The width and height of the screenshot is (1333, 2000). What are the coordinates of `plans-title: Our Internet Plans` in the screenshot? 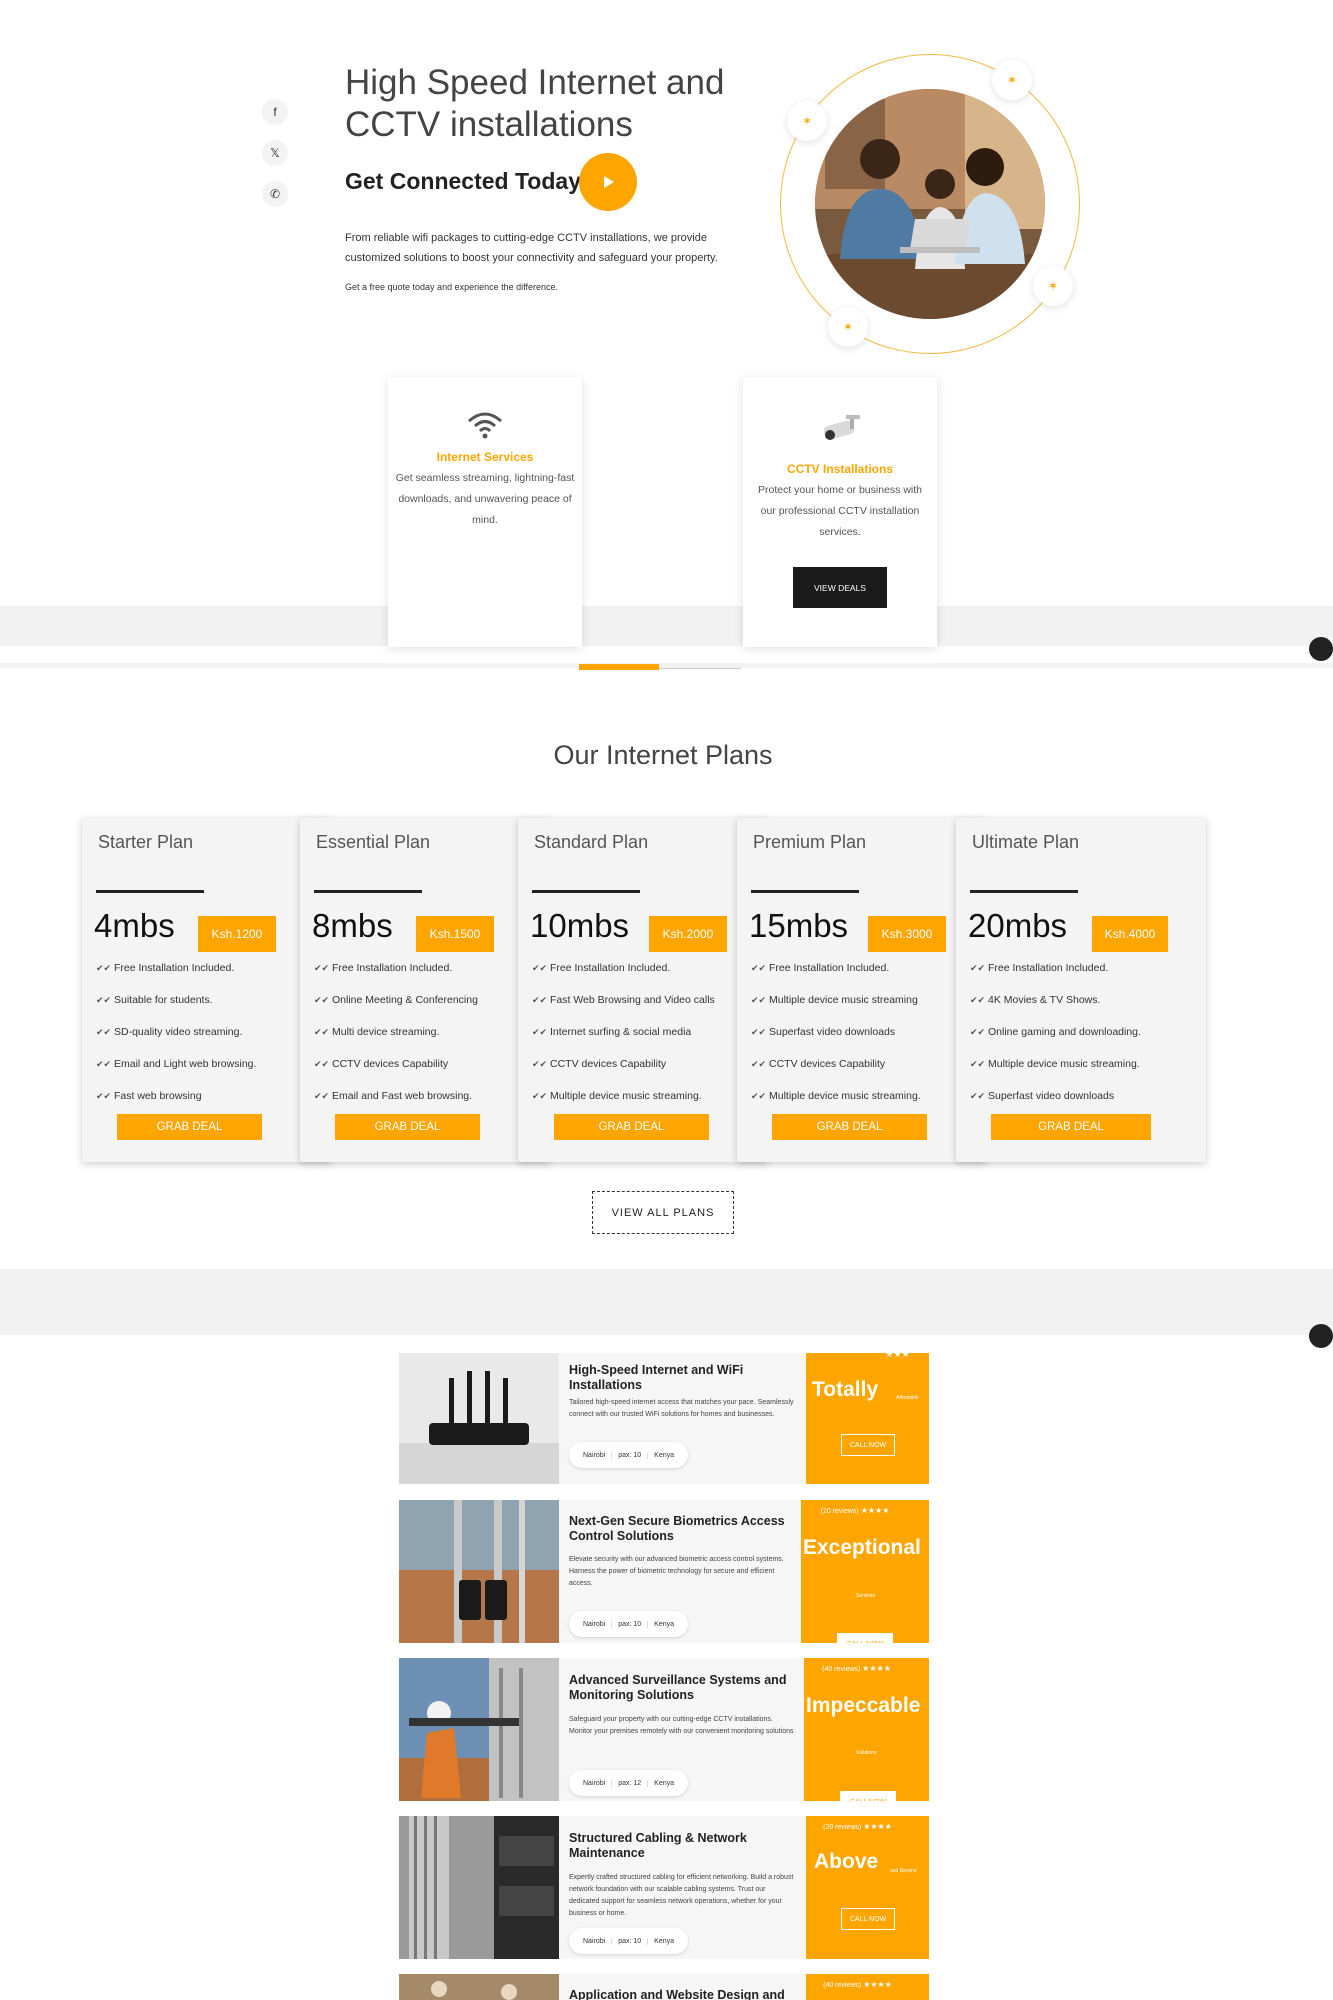 It's located at (663, 755).